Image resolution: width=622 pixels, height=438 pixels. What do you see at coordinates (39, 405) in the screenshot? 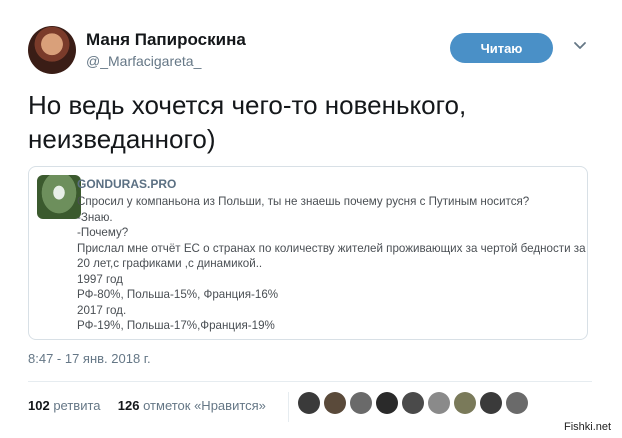
I see `retweets-count: 102` at bounding box center [39, 405].